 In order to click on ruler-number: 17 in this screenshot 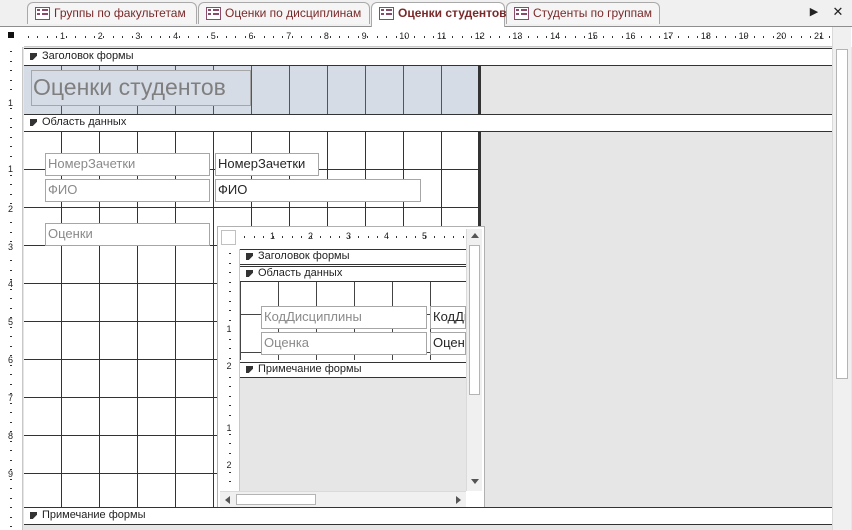, I will do `click(668, 35)`.